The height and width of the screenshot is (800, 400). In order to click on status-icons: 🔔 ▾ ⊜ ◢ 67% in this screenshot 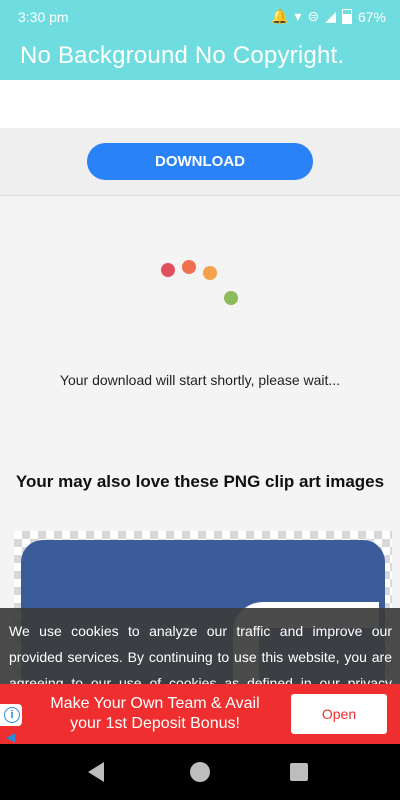, I will do `click(328, 16)`.